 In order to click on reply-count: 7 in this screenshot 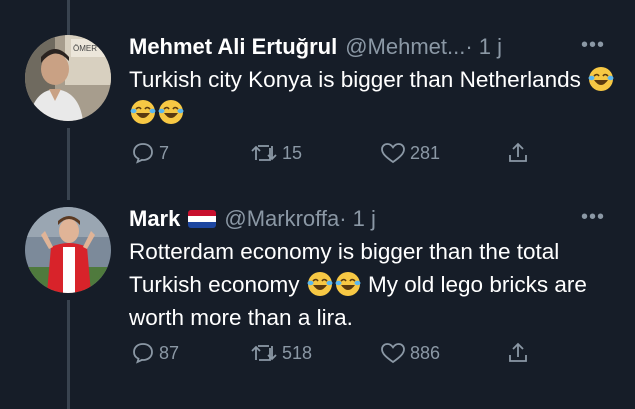, I will do `click(164, 152)`.